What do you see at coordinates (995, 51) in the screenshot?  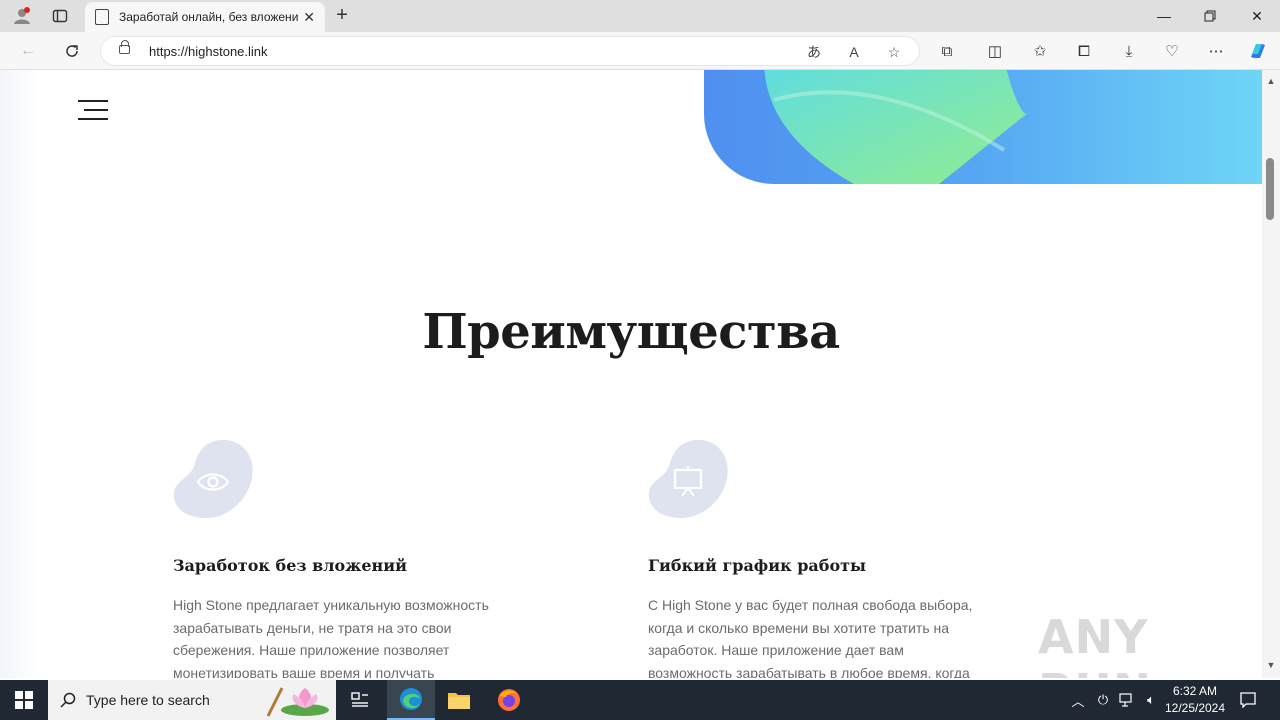 I see `split-screen-icon: ◫` at bounding box center [995, 51].